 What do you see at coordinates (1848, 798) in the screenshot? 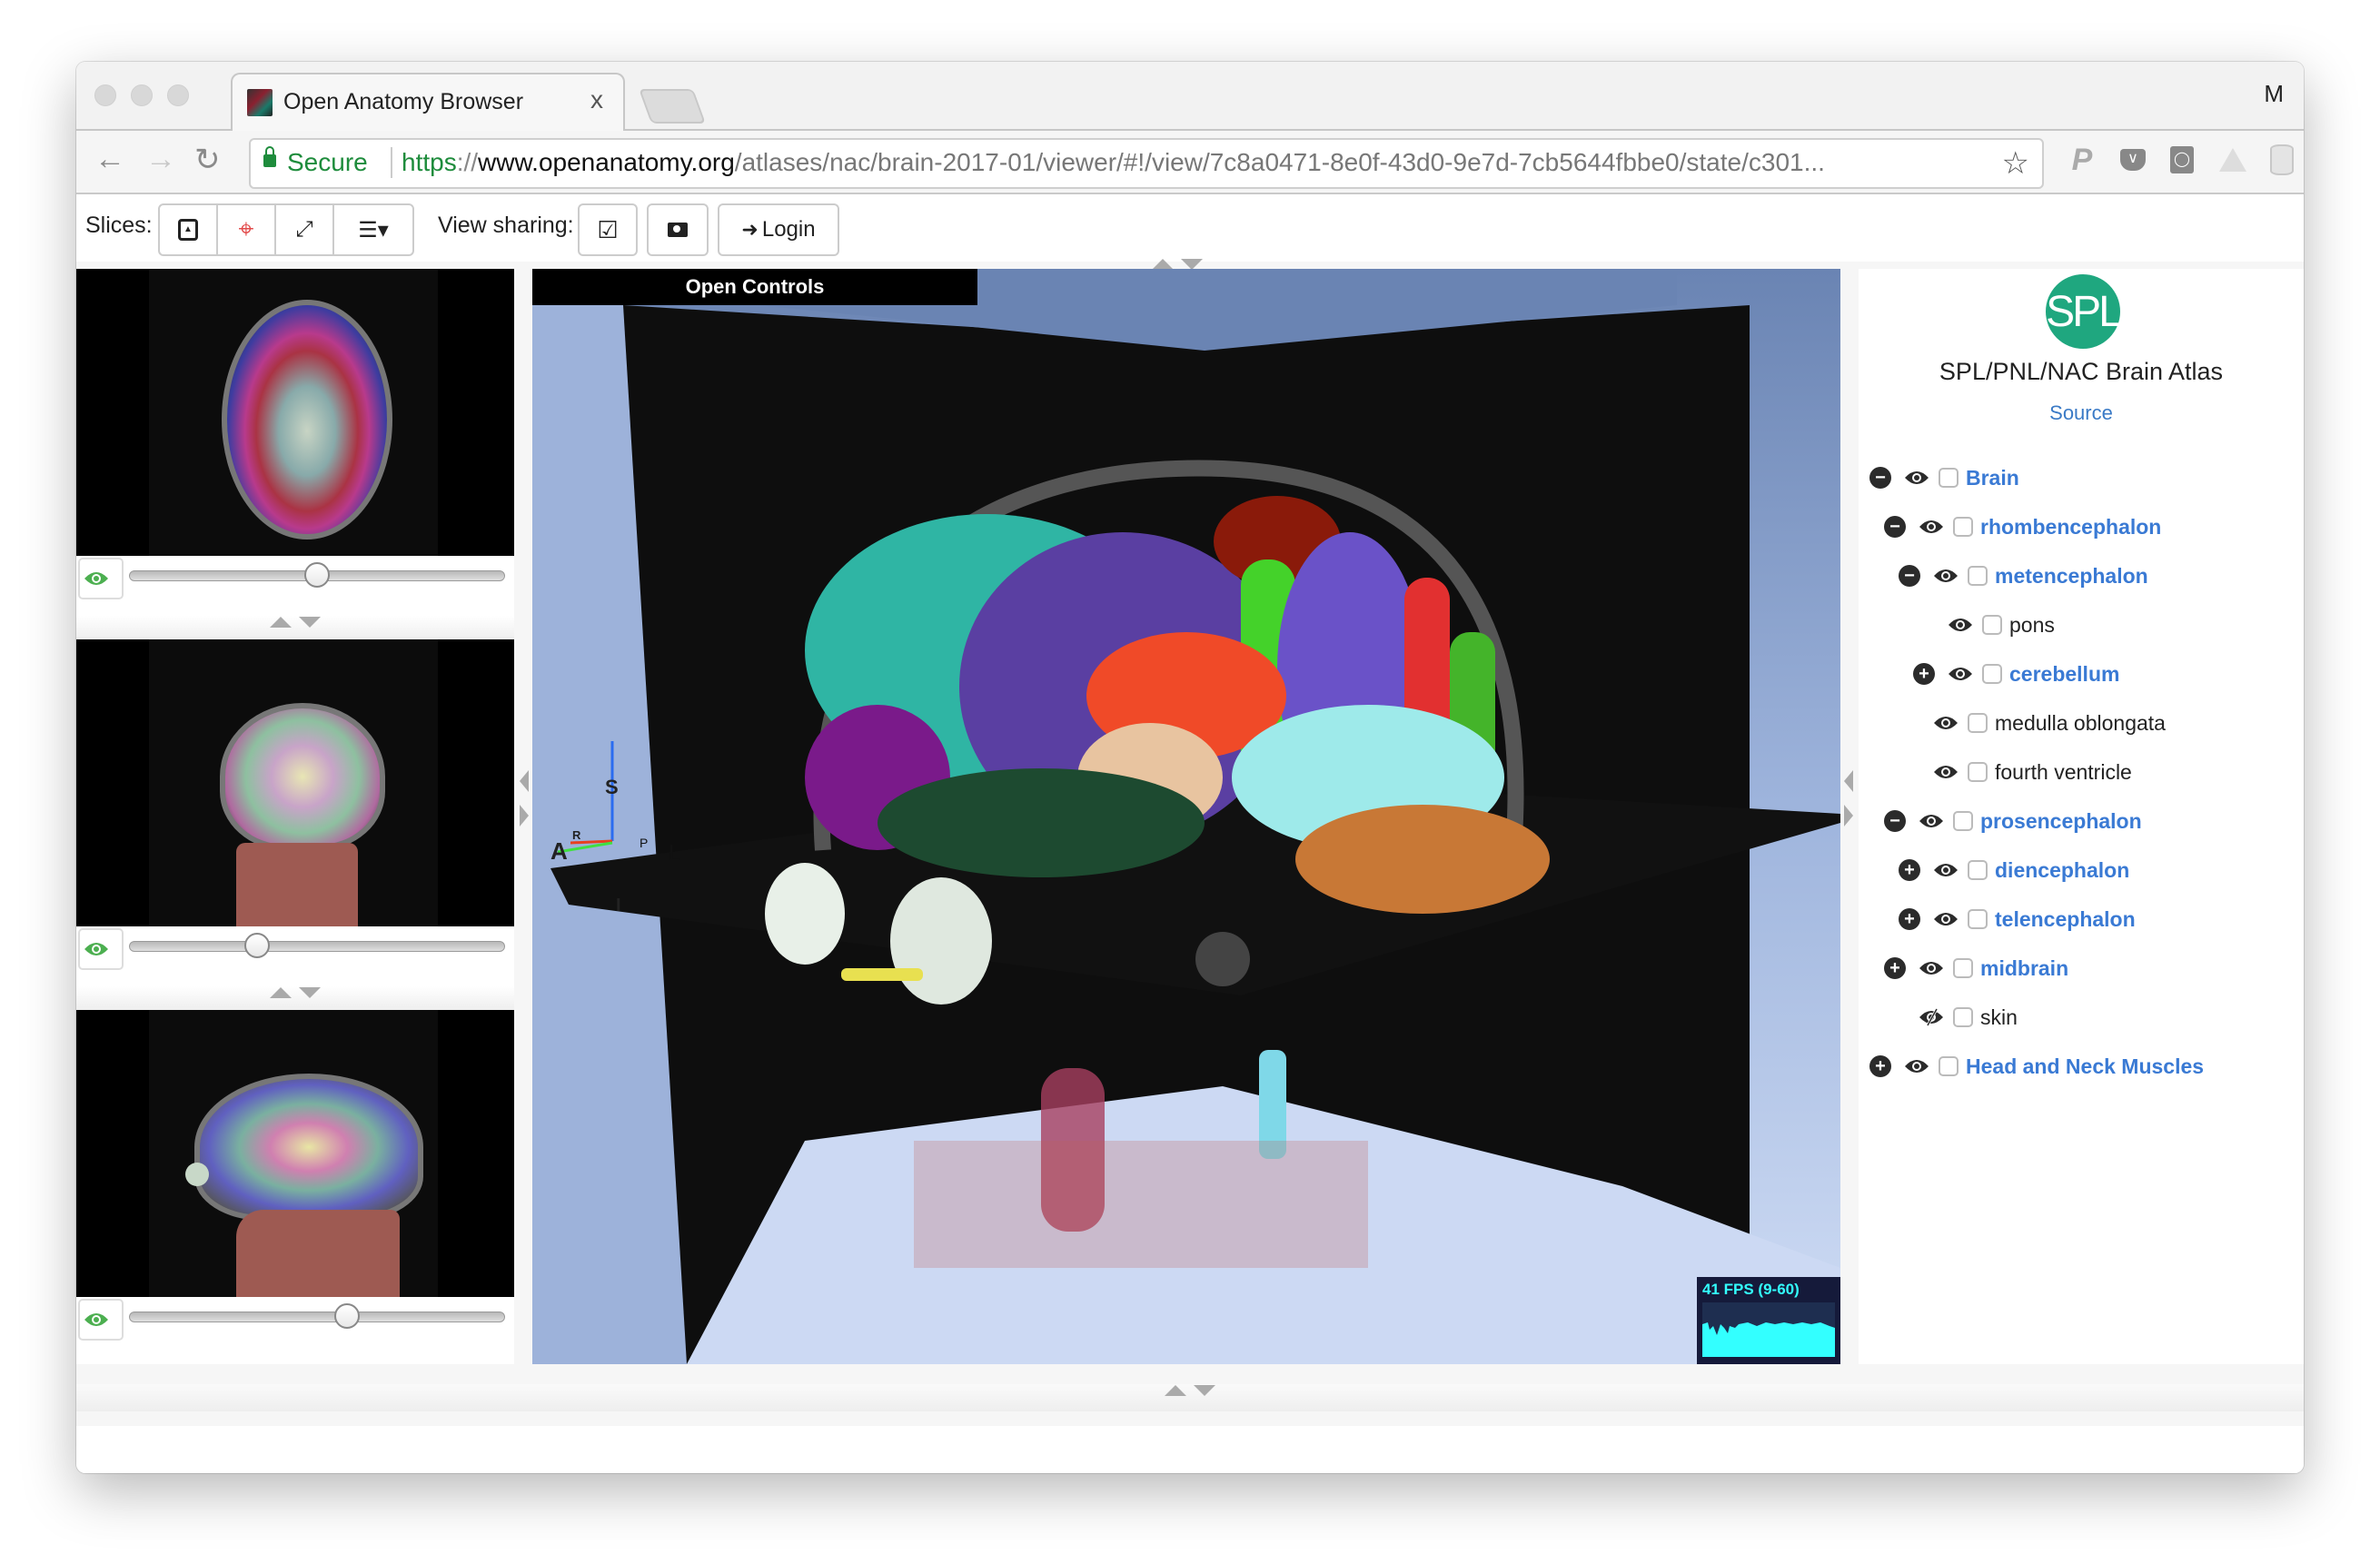
I see `right-splitter-handle` at bounding box center [1848, 798].